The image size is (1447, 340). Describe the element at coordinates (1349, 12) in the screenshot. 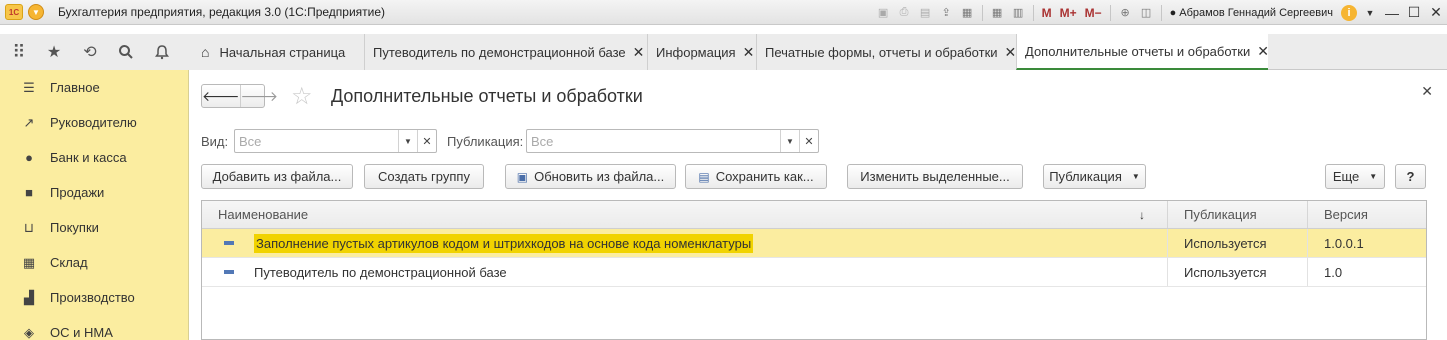

I see `info-icon: i` at that location.